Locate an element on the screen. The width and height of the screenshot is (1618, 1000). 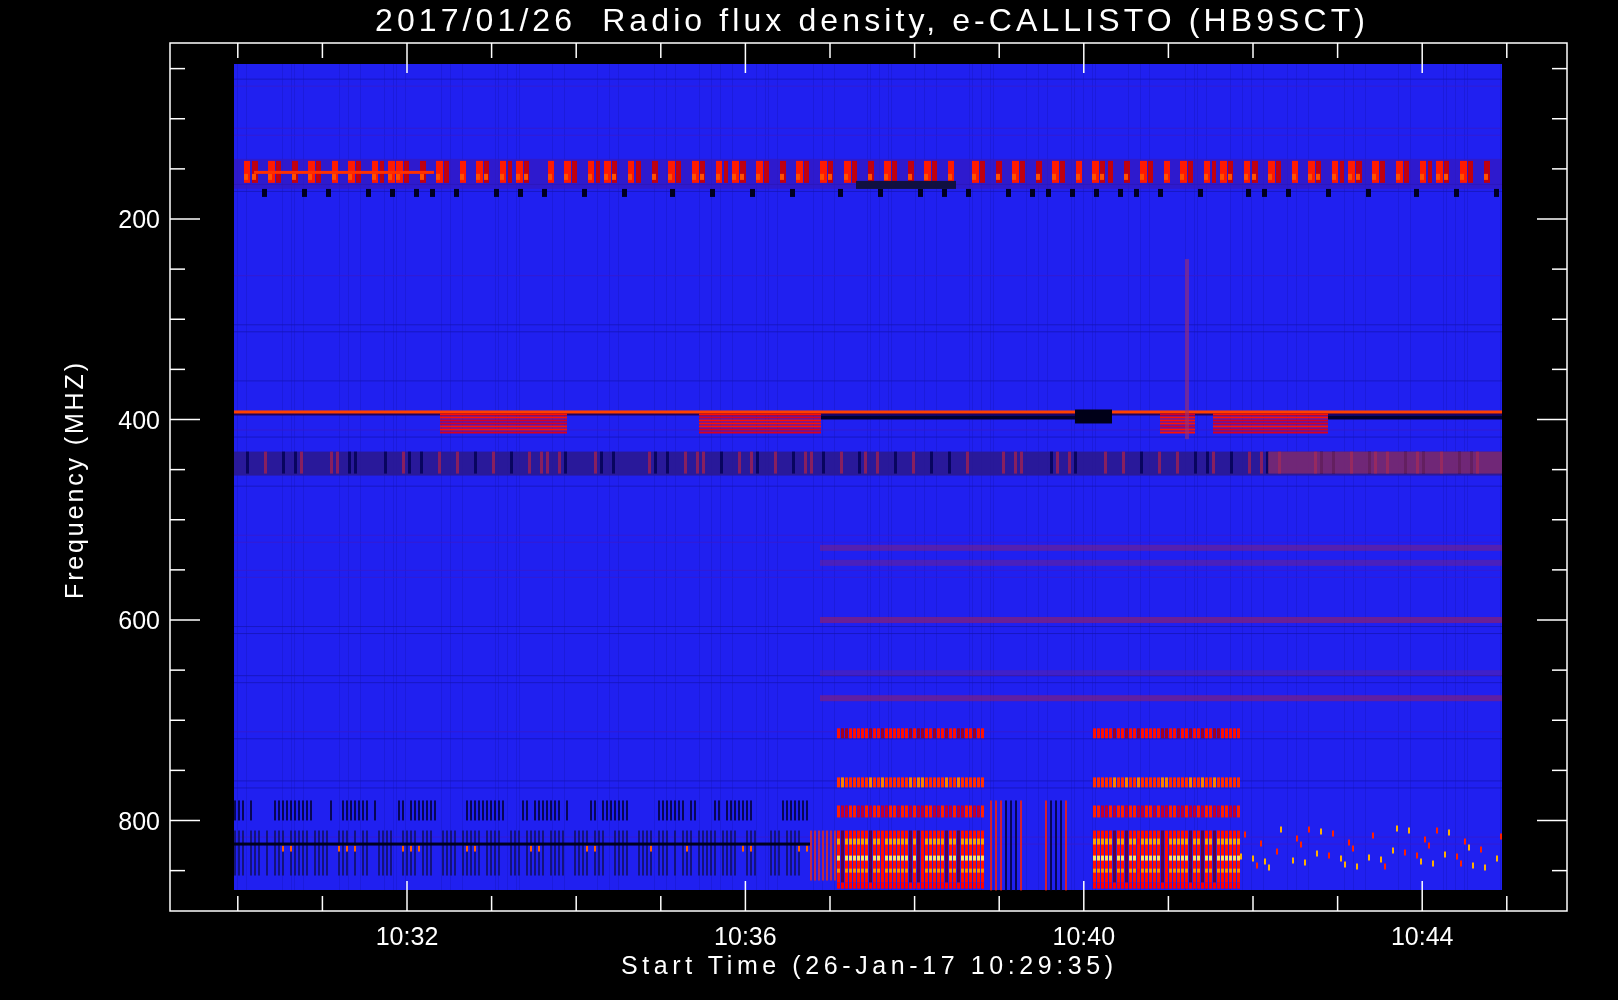
tick-label: 10:32 is located at coordinates (407, 936).